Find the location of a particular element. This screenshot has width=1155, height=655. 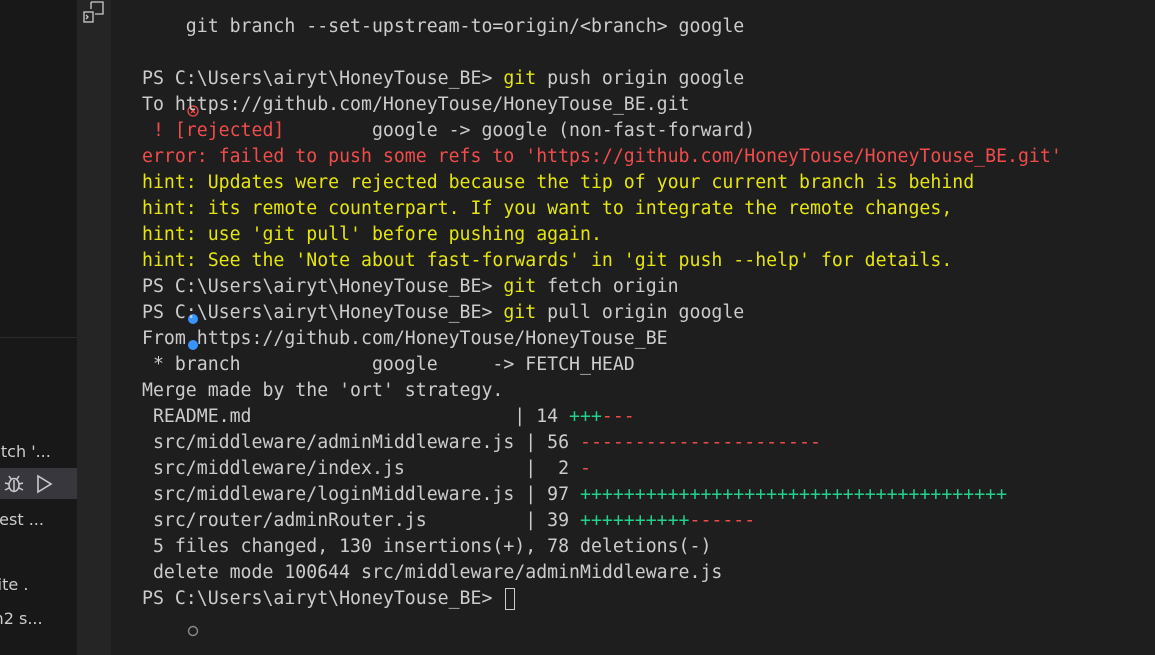

diffstat-count: | 56 is located at coordinates (552, 442).